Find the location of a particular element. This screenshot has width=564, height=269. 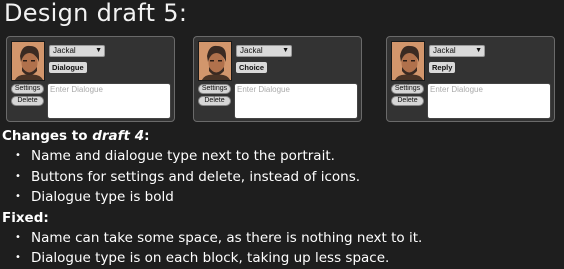

page-title: Design draft 5: is located at coordinates (96, 13).